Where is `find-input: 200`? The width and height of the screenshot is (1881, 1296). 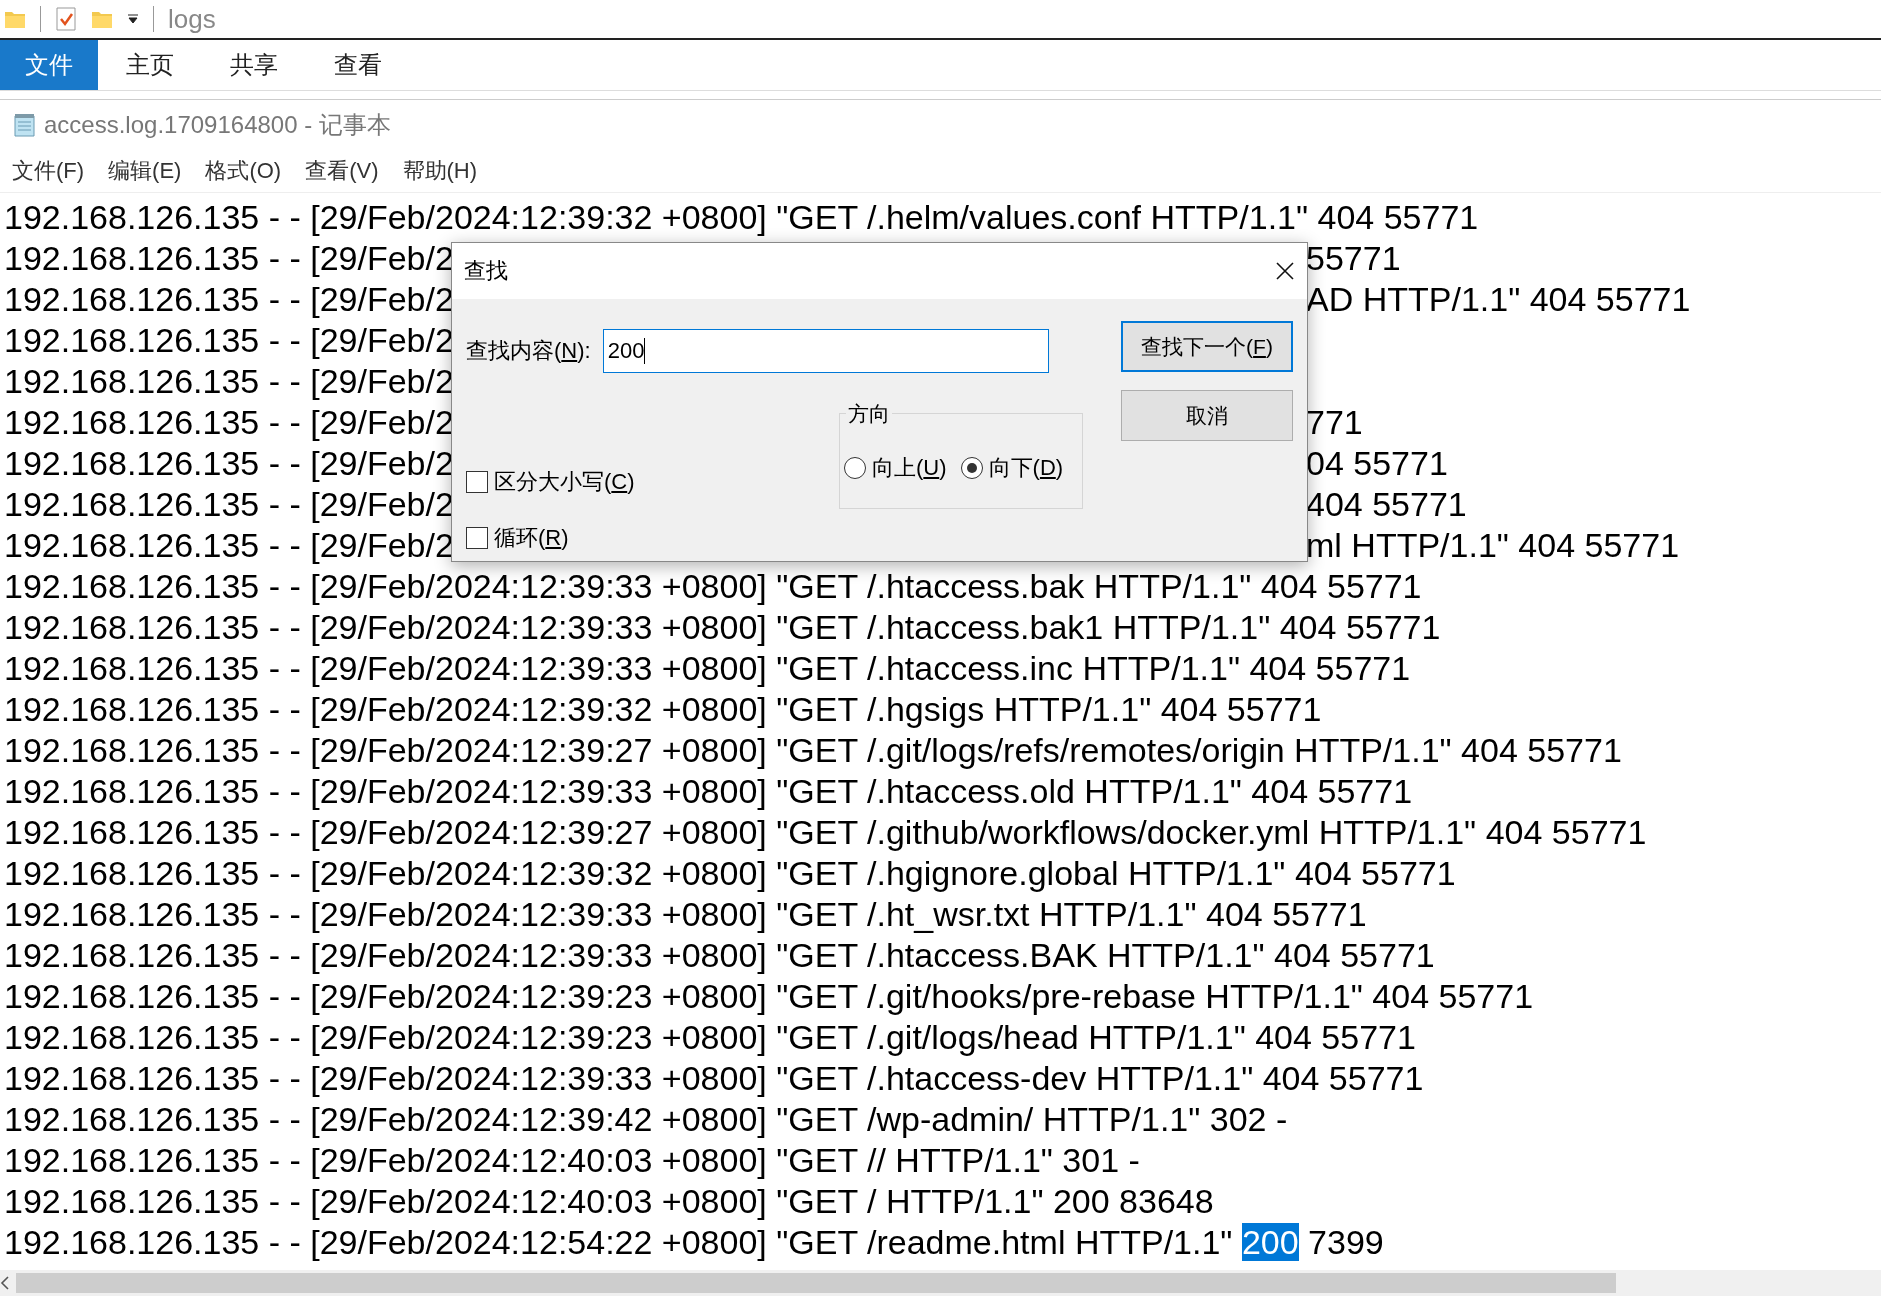
find-input: 200 is located at coordinates (825, 351).